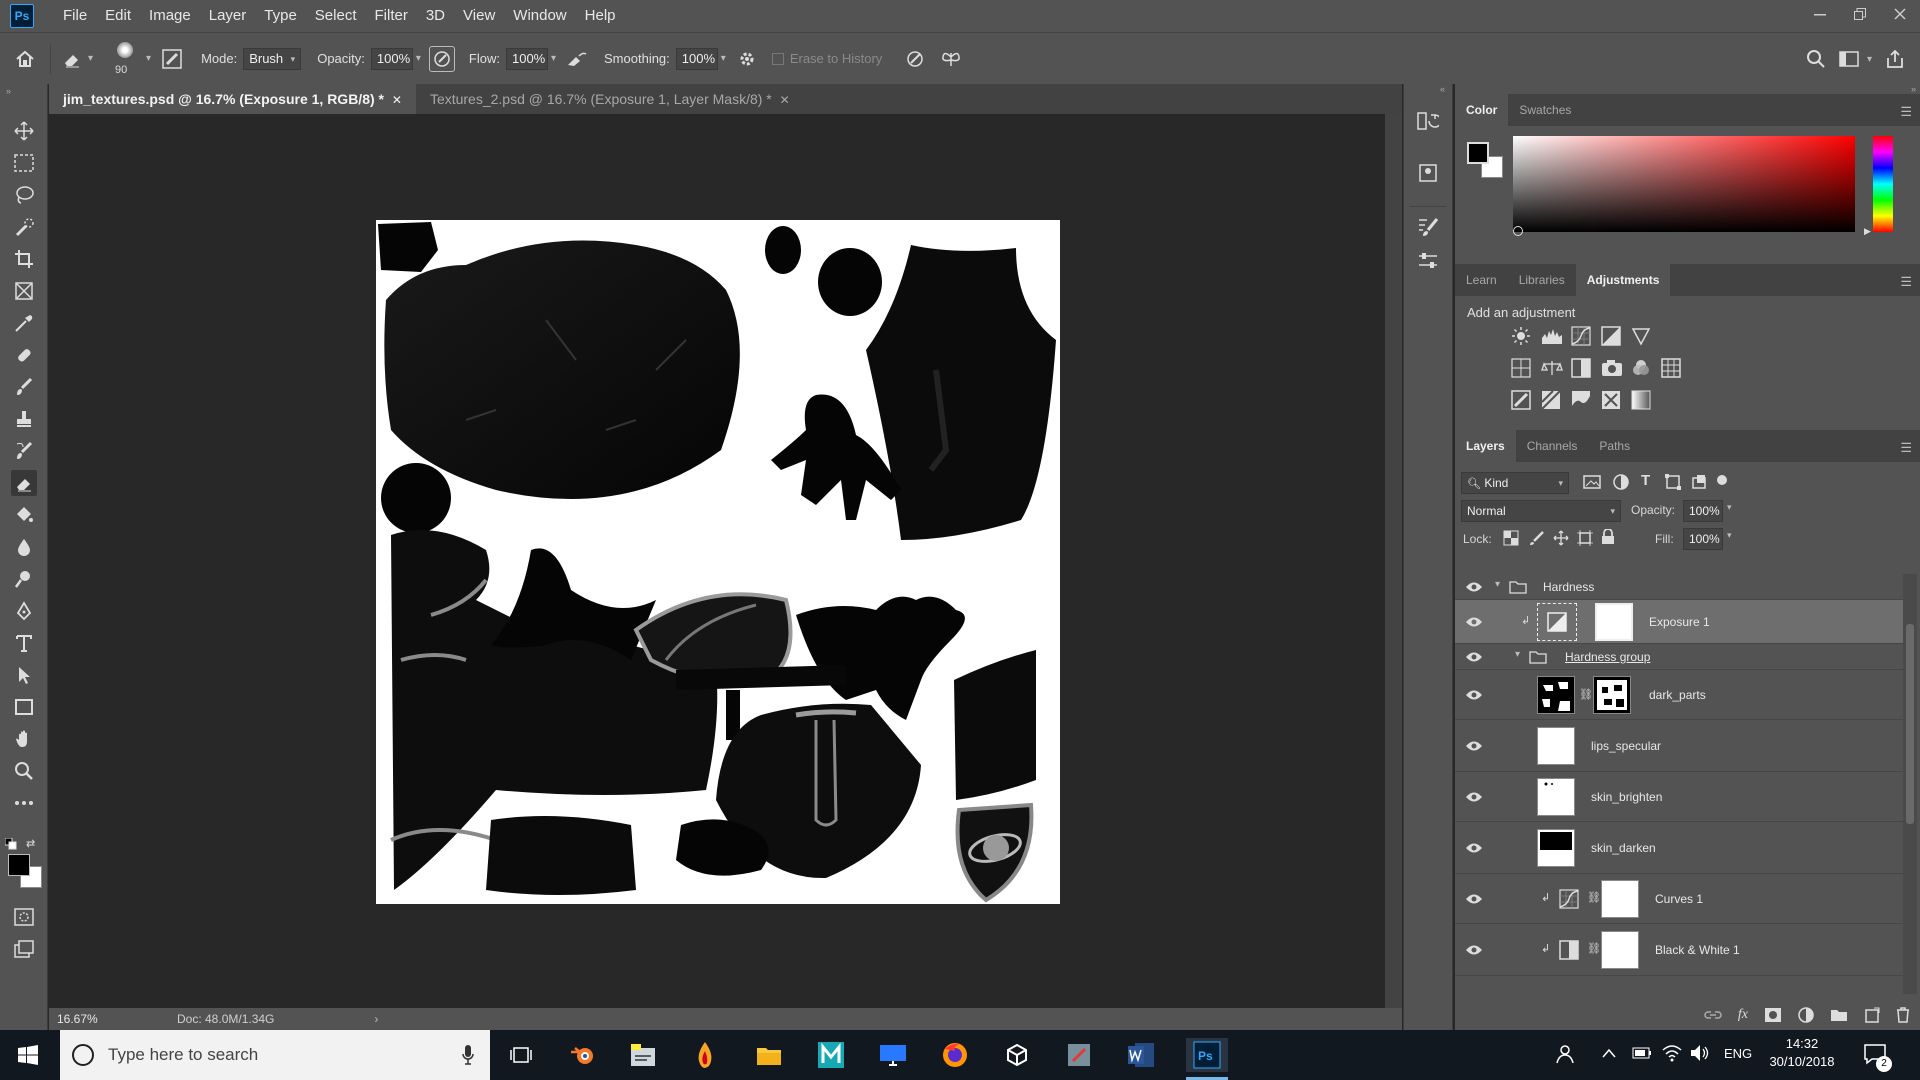 This screenshot has height=1080, width=1920. I want to click on foreground-color-swatch, so click(1478, 153).